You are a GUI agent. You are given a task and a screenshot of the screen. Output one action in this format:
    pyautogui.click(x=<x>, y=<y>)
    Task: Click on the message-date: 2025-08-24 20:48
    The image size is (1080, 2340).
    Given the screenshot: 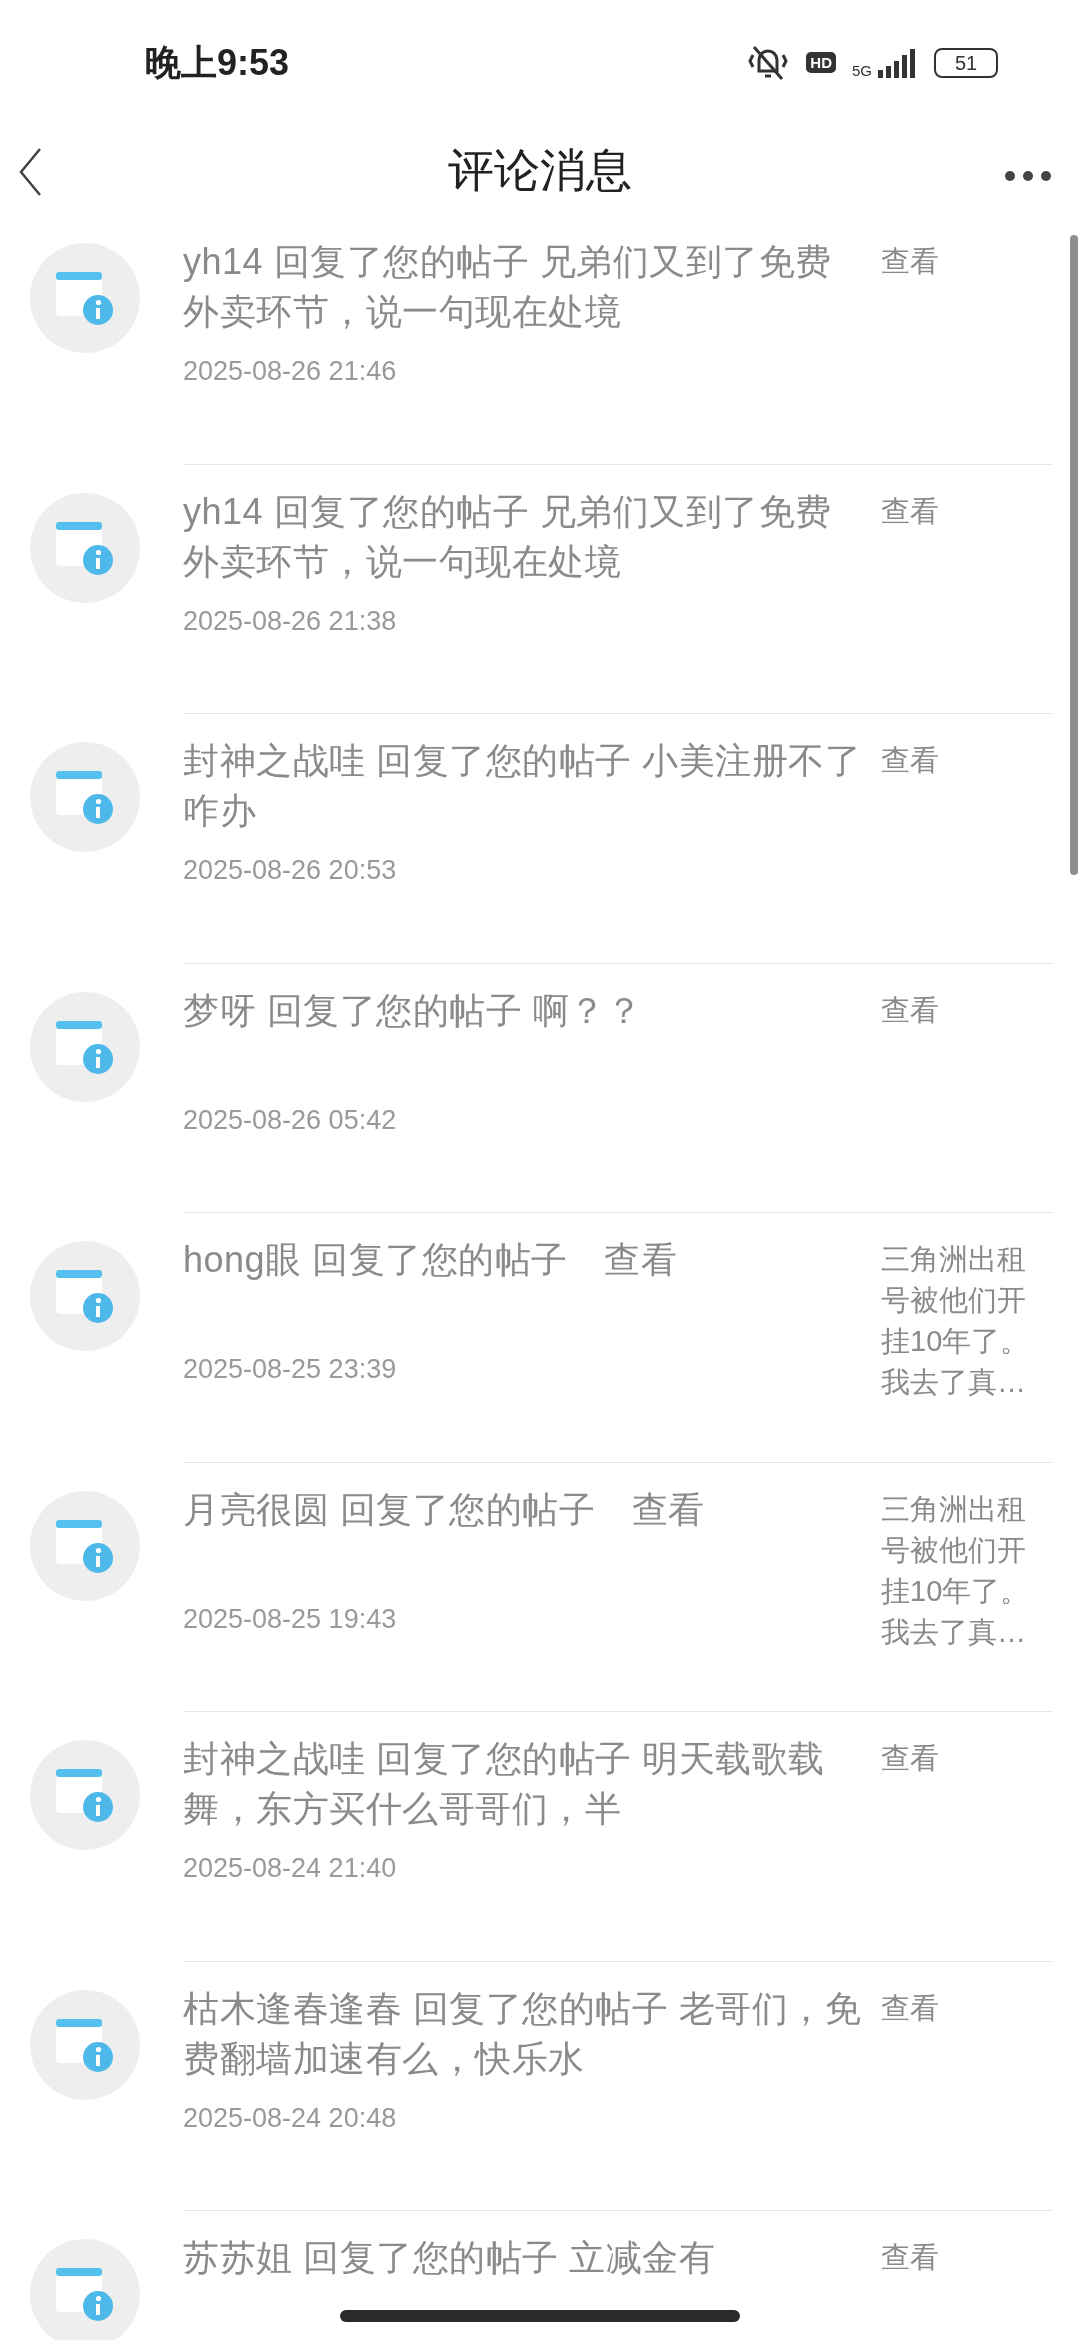 What is the action you would take?
    pyautogui.click(x=290, y=2118)
    